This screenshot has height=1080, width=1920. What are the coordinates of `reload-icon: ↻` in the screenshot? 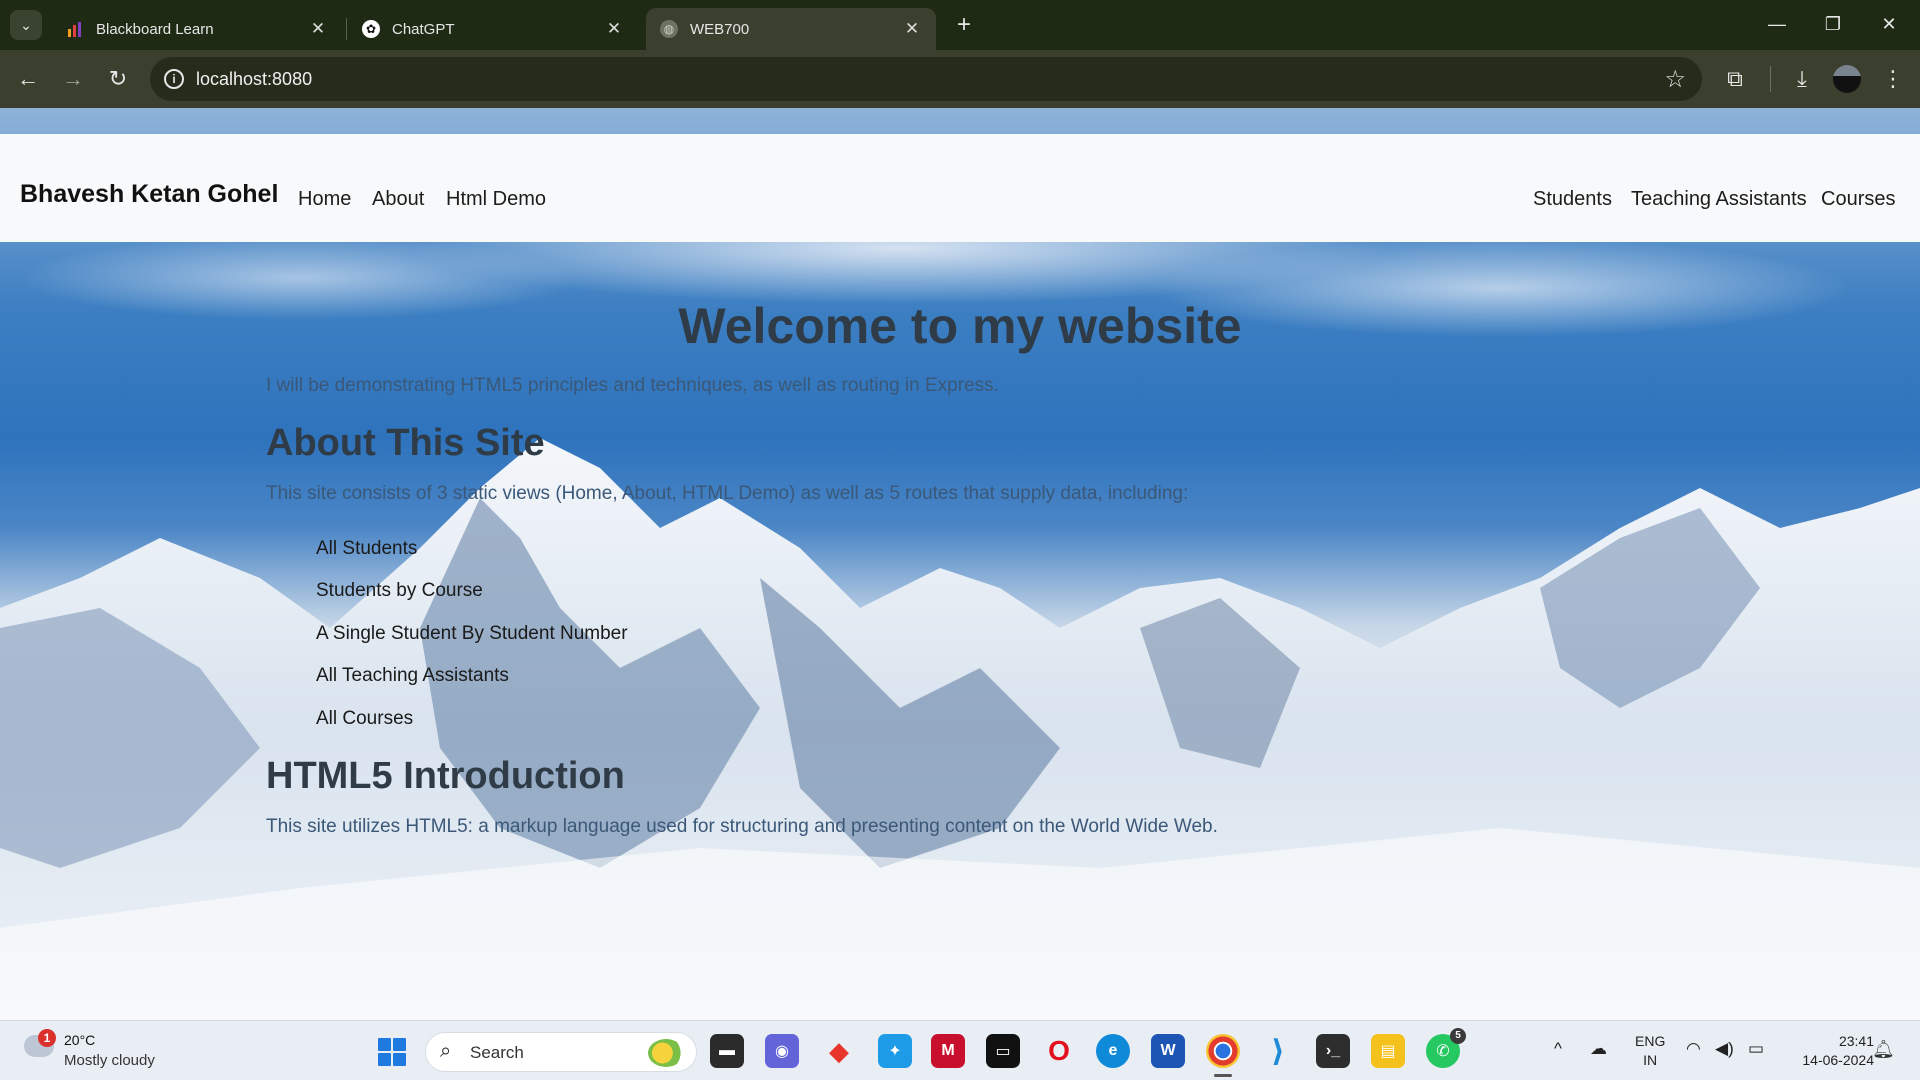 It's located at (118, 78).